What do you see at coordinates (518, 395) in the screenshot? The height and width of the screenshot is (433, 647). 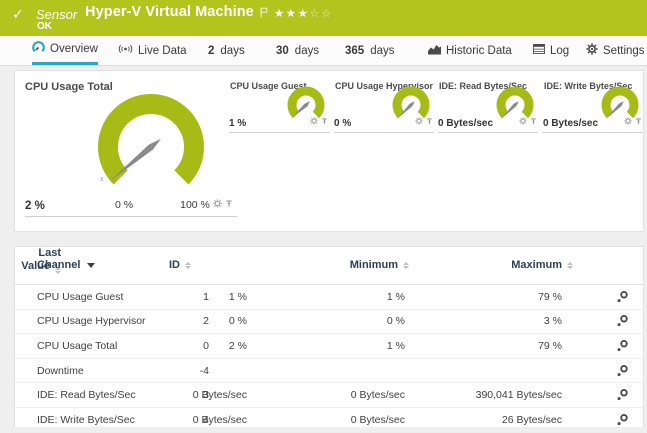 I see `channel-maximum: 390,041 Bytes/sec` at bounding box center [518, 395].